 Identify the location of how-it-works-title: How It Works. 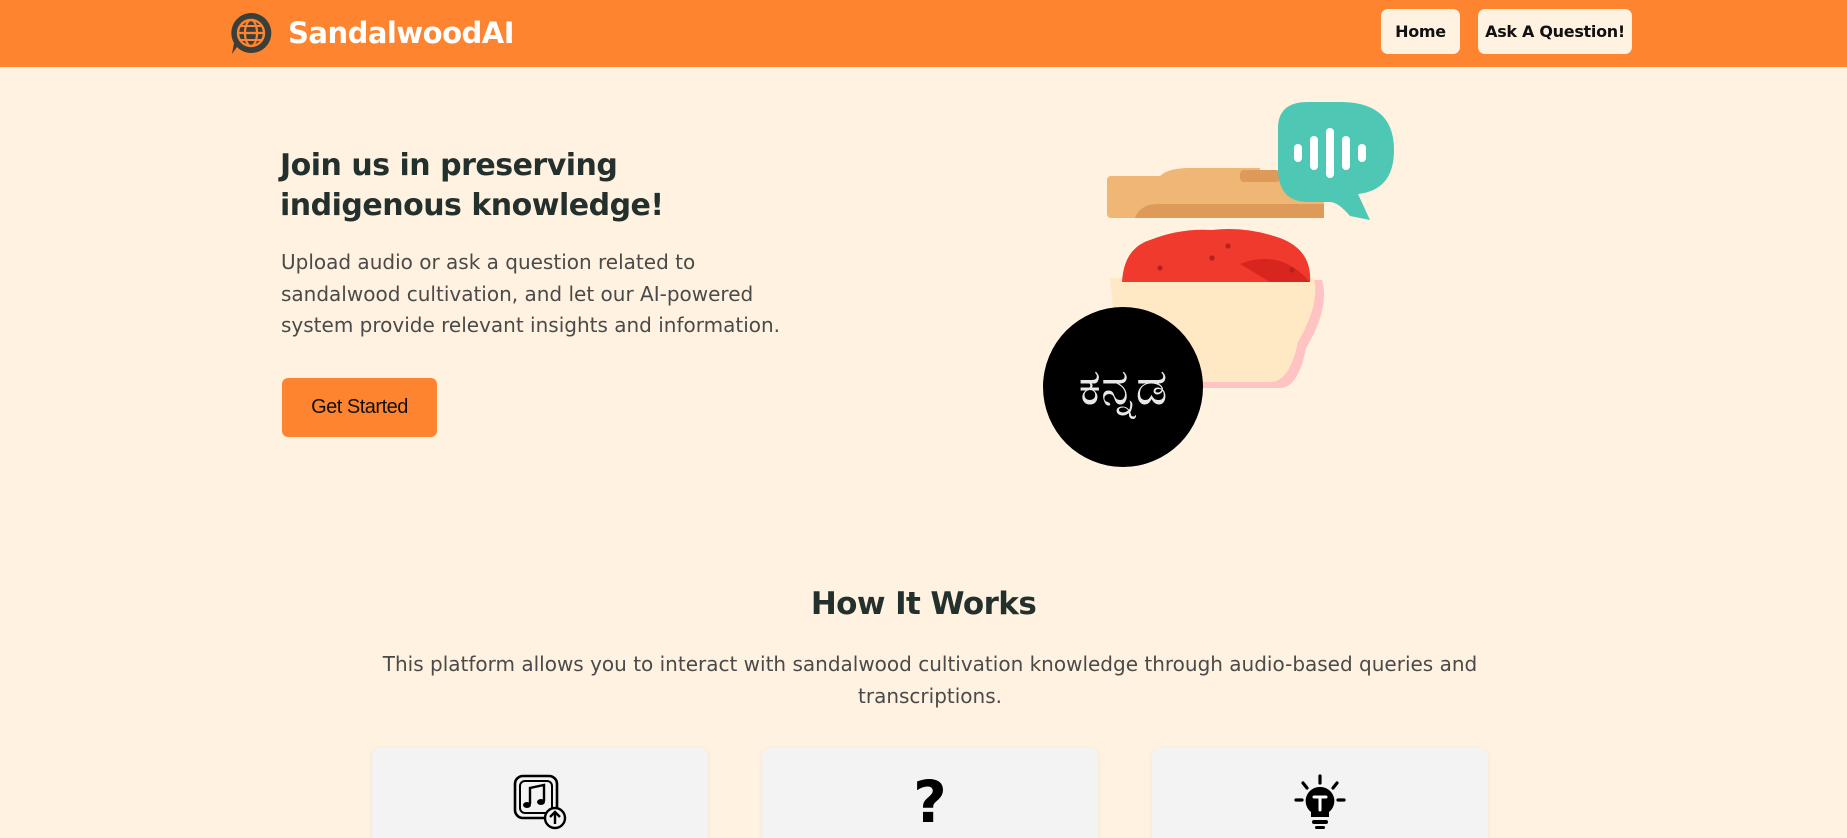
(923, 604).